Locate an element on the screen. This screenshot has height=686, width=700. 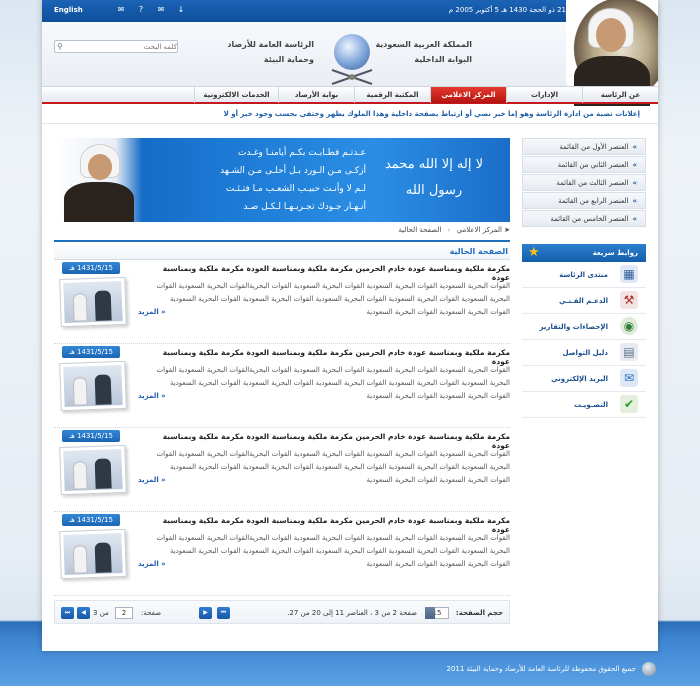
search-box: ⚲ is located at coordinates (116, 46).